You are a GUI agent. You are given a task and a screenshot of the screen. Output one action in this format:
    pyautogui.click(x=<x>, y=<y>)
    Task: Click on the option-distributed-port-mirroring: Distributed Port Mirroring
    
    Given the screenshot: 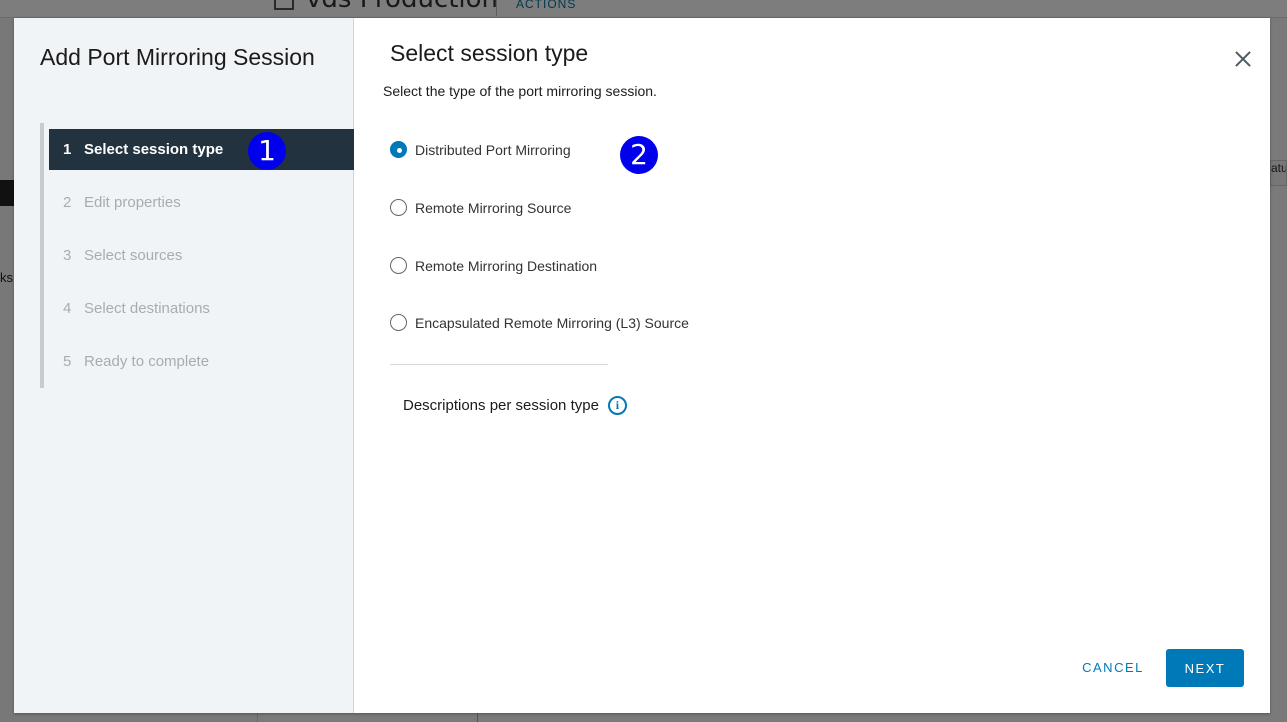 What is the action you would take?
    pyautogui.click(x=480, y=149)
    